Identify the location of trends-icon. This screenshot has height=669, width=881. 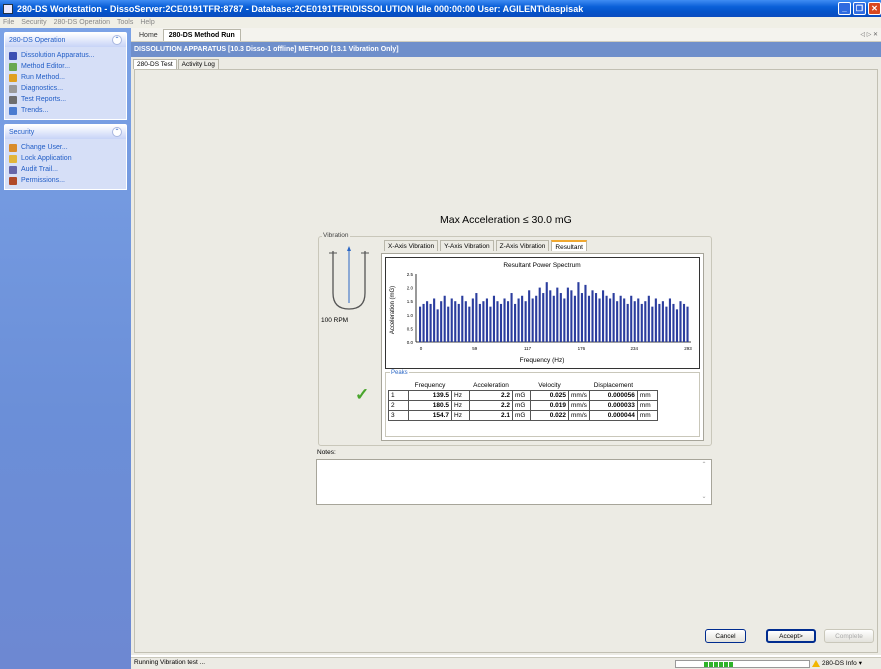
(13, 110).